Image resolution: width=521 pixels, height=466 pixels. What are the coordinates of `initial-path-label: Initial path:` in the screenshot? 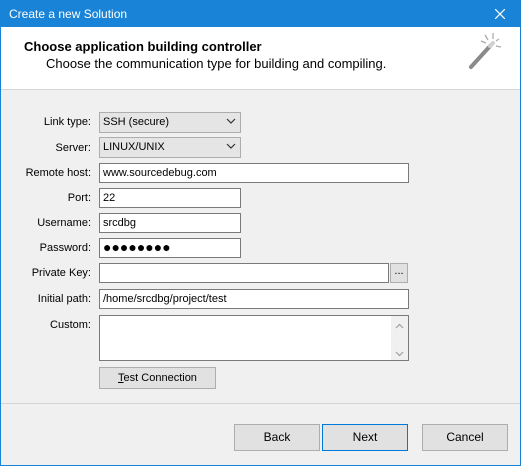 It's located at (64, 299).